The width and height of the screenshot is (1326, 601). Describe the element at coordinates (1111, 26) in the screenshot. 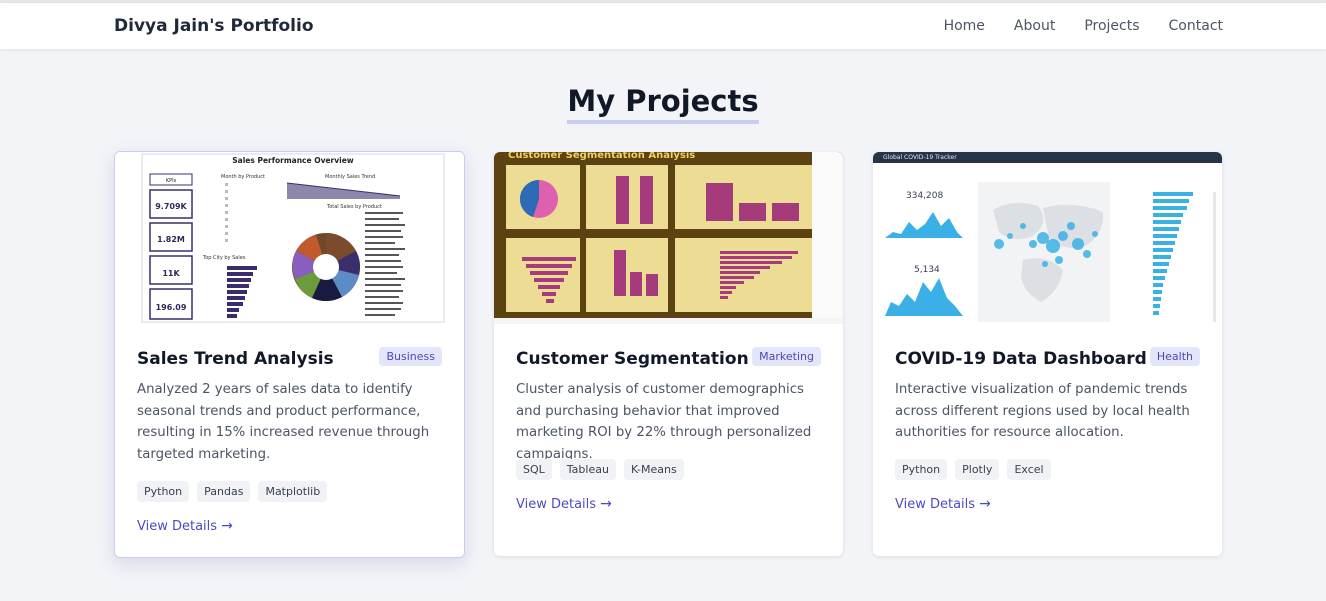

I see `nav-projects-link: Projects` at that location.